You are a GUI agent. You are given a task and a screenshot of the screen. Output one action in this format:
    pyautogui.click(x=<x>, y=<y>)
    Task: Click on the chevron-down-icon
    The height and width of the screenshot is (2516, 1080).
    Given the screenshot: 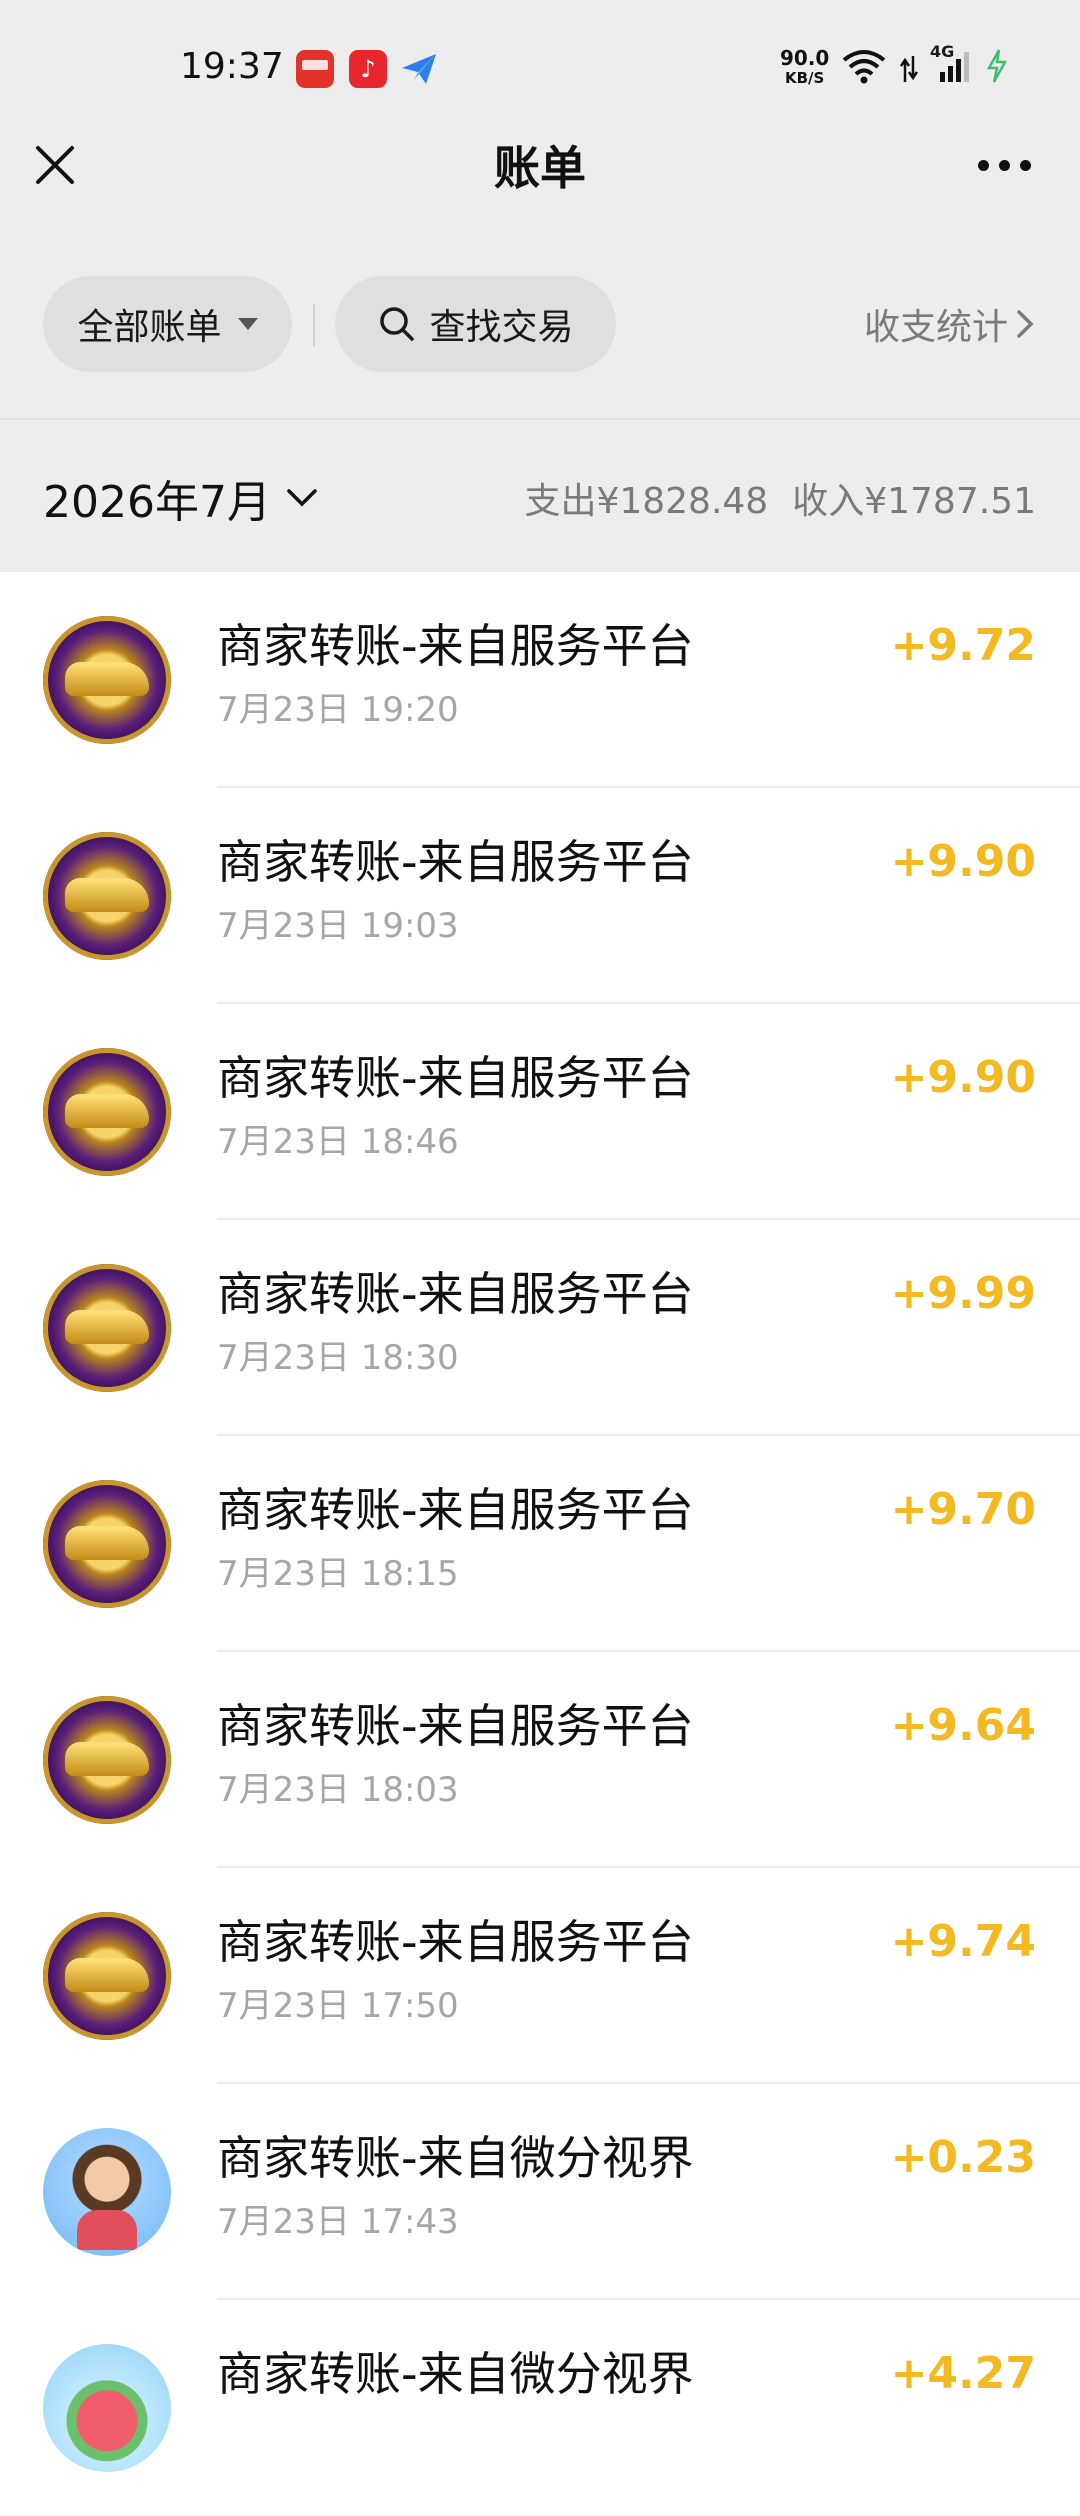 What is the action you would take?
    pyautogui.click(x=302, y=498)
    